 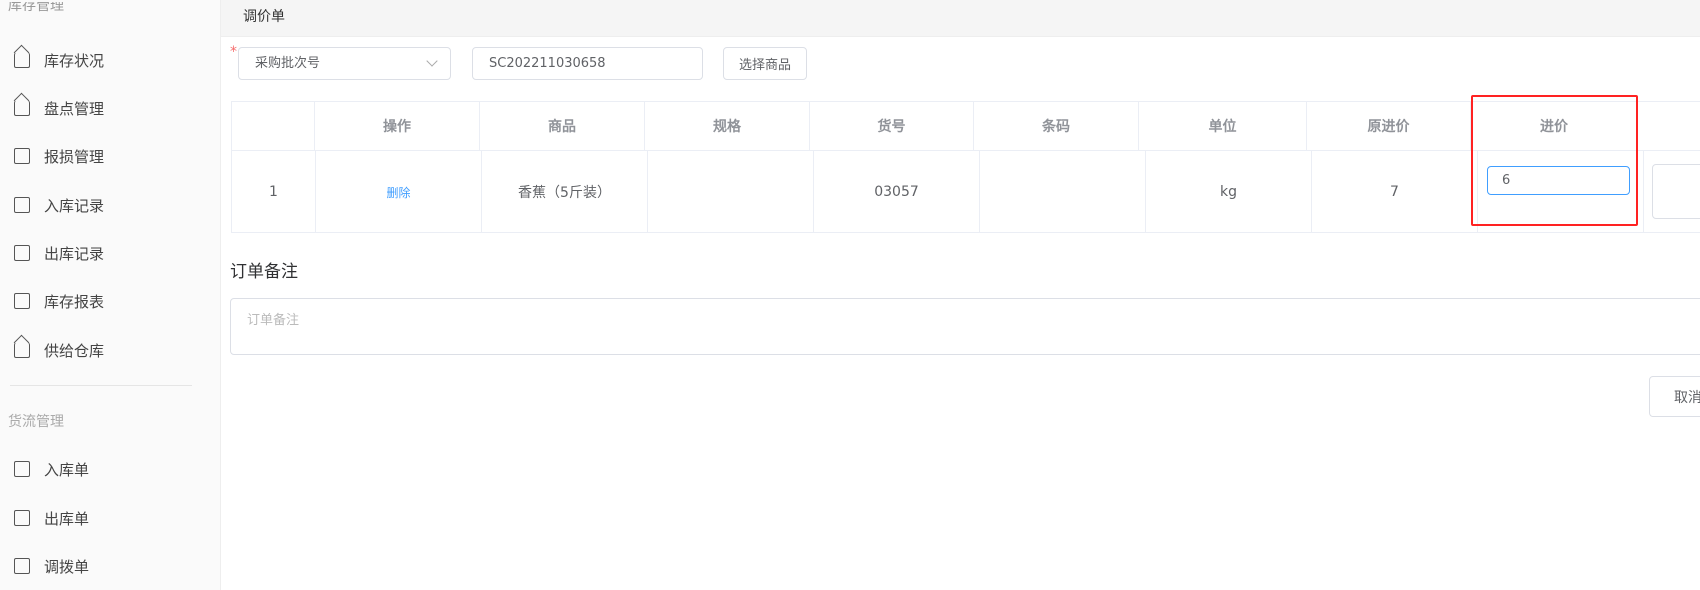 I want to click on sidebar-item-inbound-records: 入库记录, so click(x=59, y=205).